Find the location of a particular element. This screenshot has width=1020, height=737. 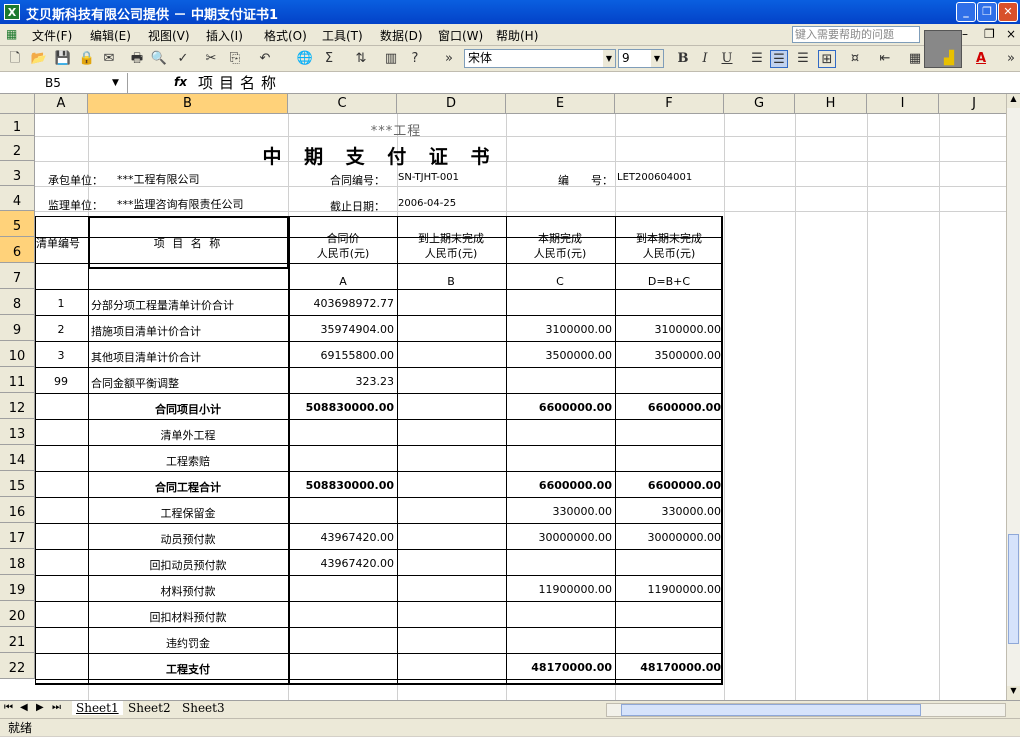

column-header-i: I is located at coordinates (903, 104).